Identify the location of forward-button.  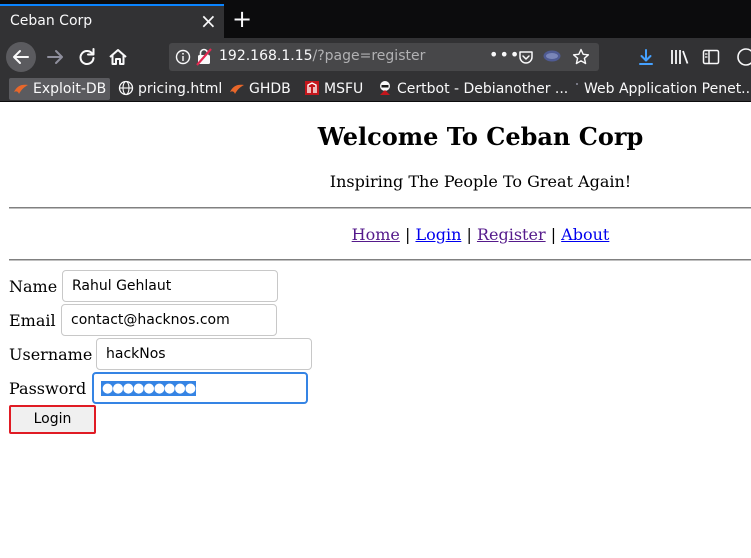
(55, 57).